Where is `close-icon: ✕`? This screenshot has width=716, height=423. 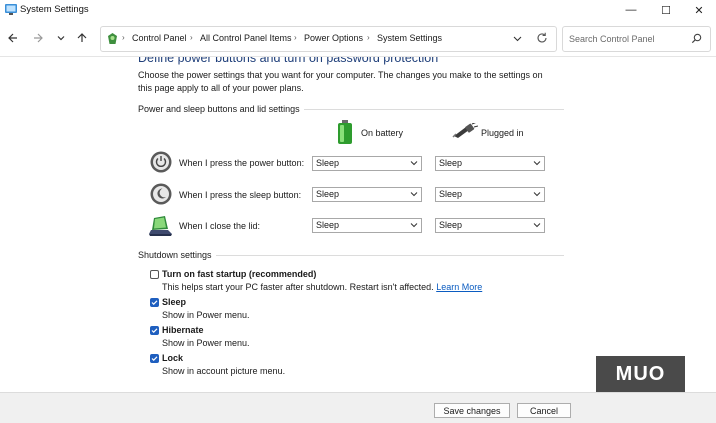
close-icon: ✕ is located at coordinates (699, 10).